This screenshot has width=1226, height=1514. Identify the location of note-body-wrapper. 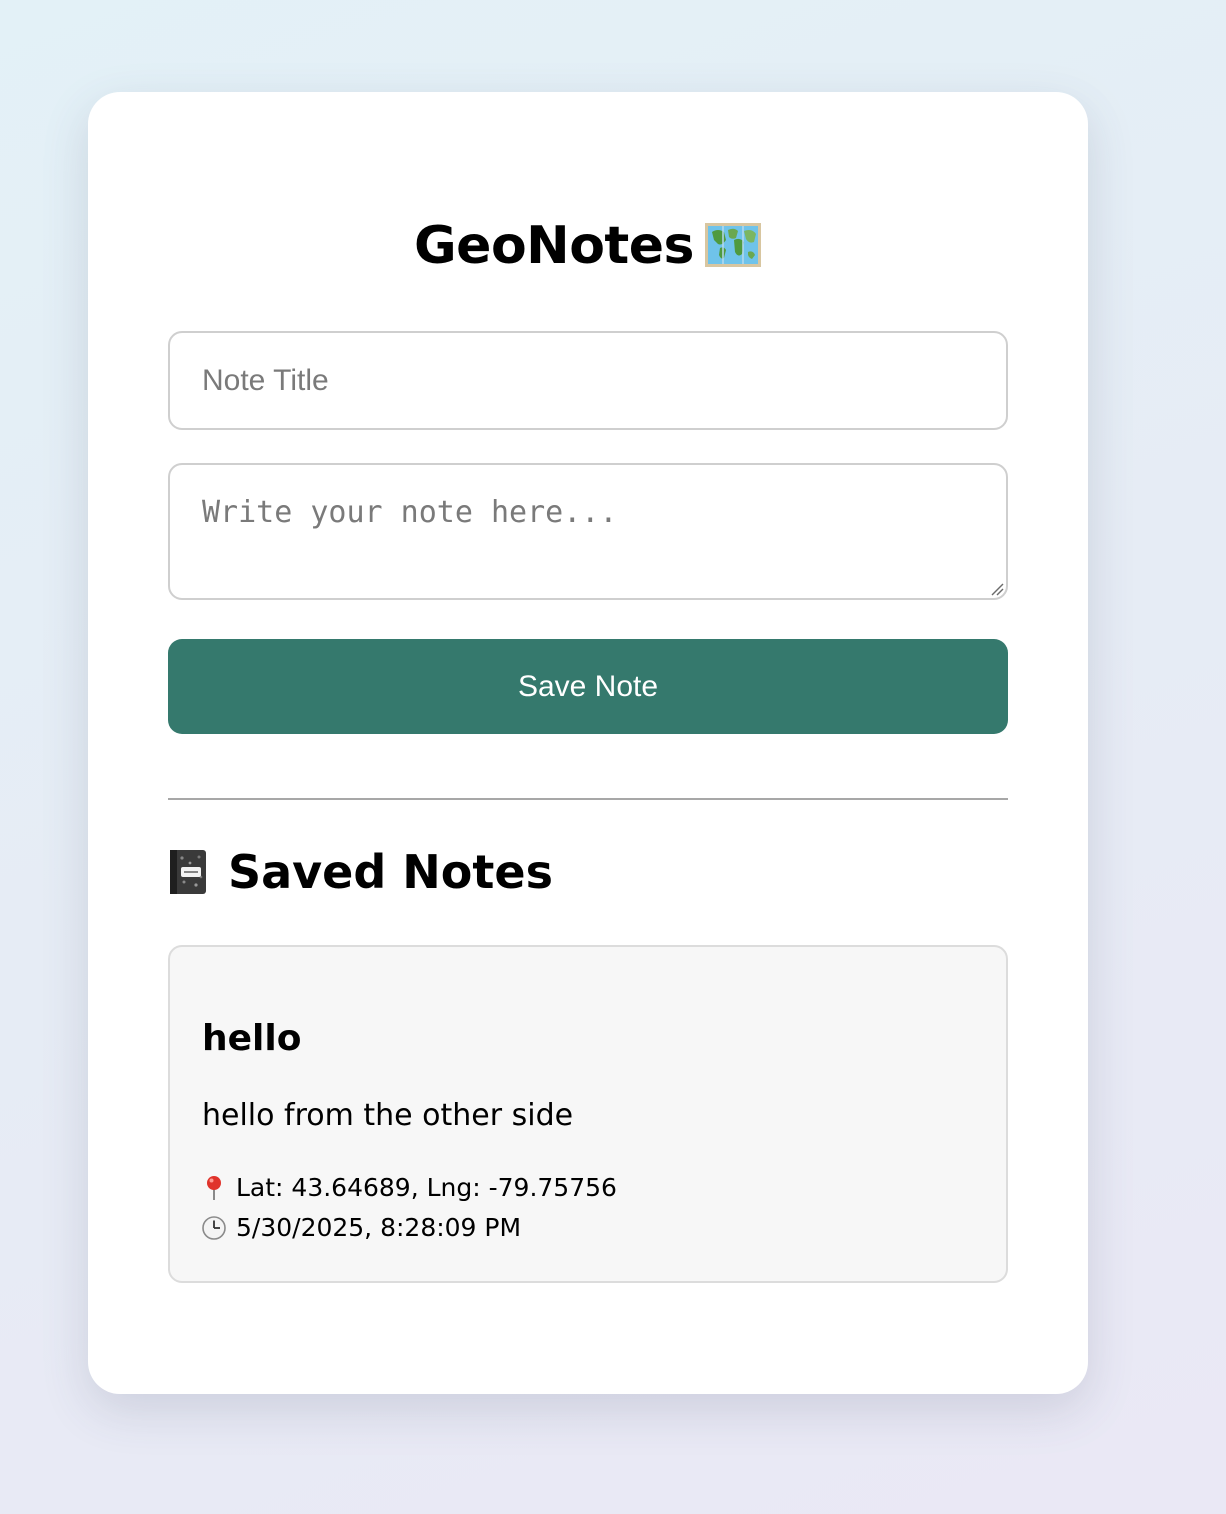
(588, 531).